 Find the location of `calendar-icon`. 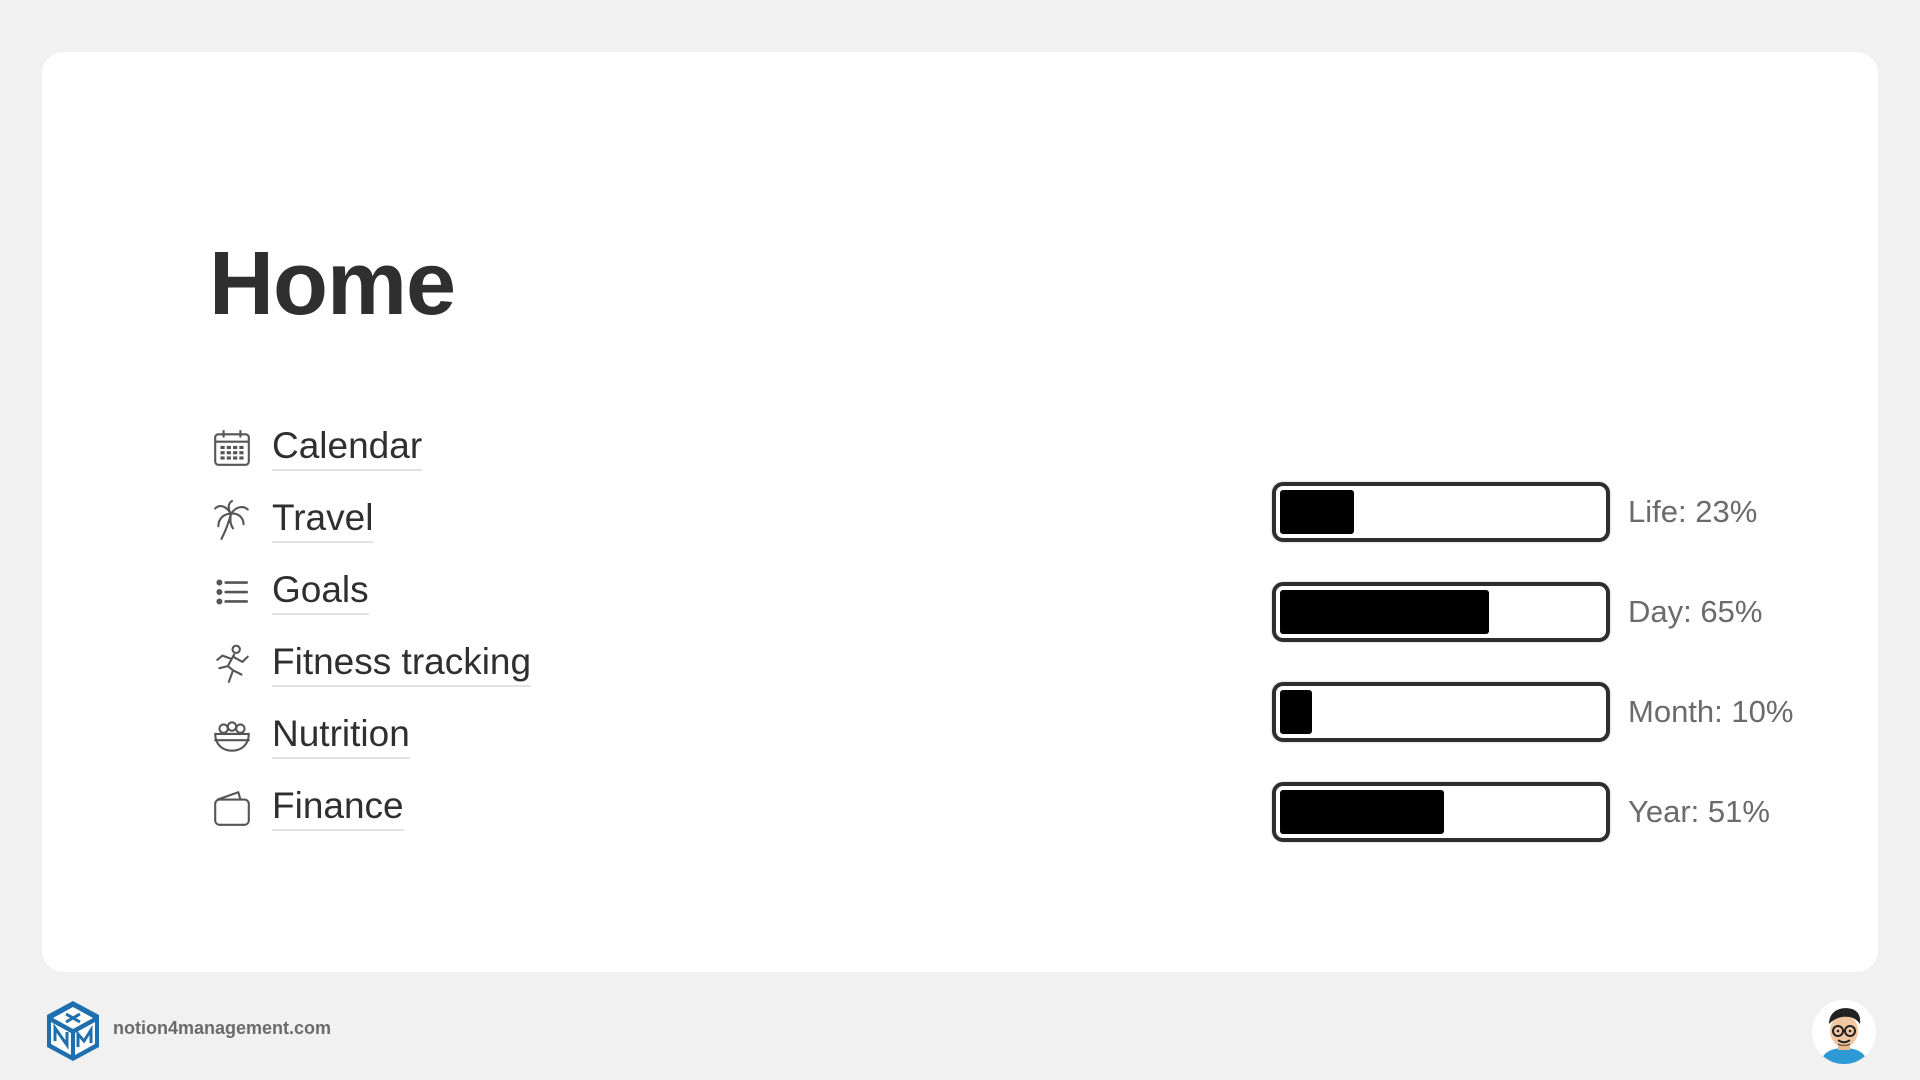

calendar-icon is located at coordinates (232, 448).